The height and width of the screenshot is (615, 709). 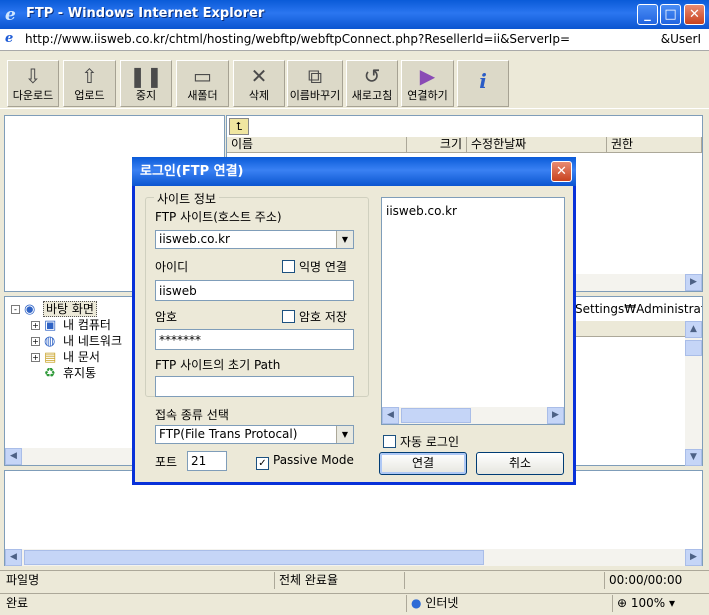 What do you see at coordinates (473, 311) in the screenshot?
I see `site-list: iisweb.co.kr ◀ ▶` at bounding box center [473, 311].